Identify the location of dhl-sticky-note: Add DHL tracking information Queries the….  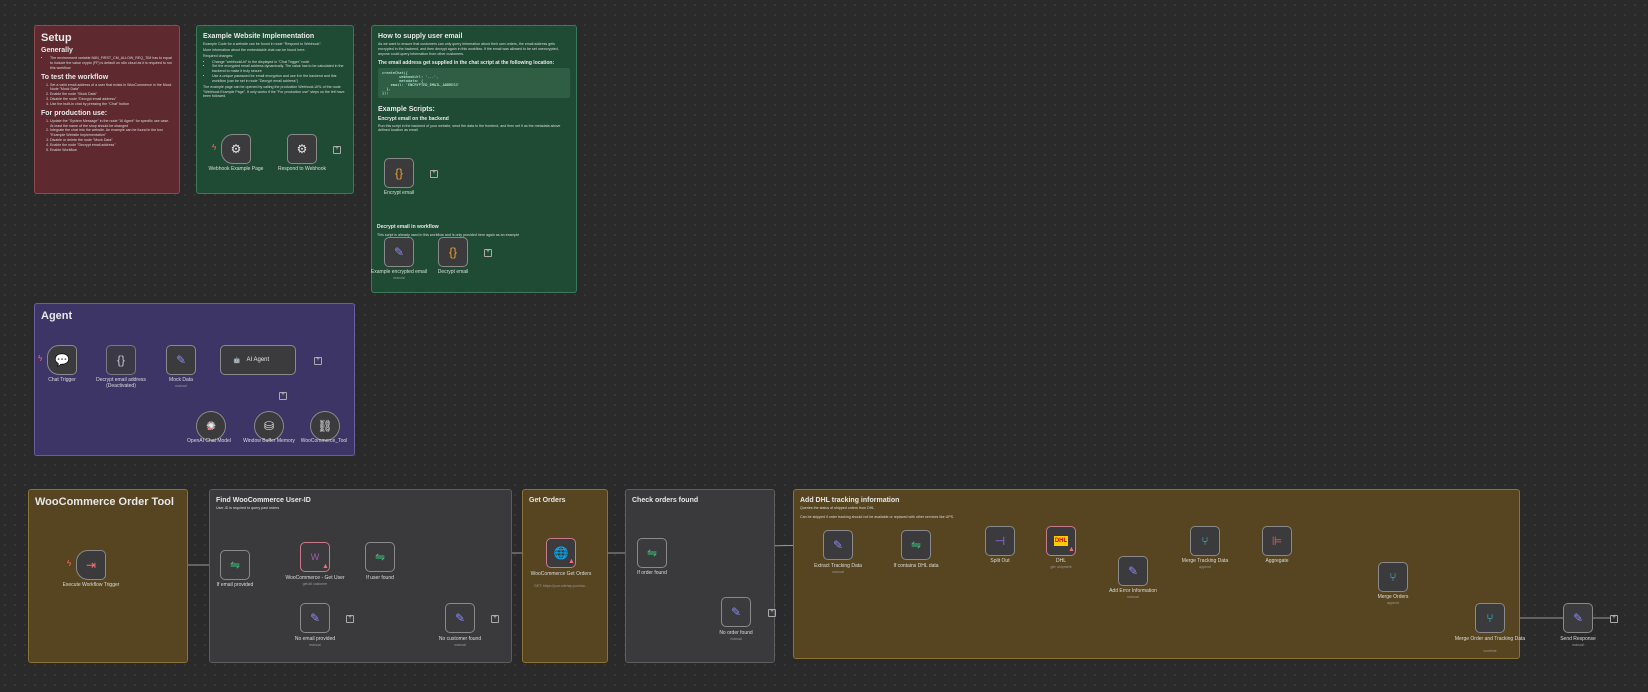
(1156, 574).